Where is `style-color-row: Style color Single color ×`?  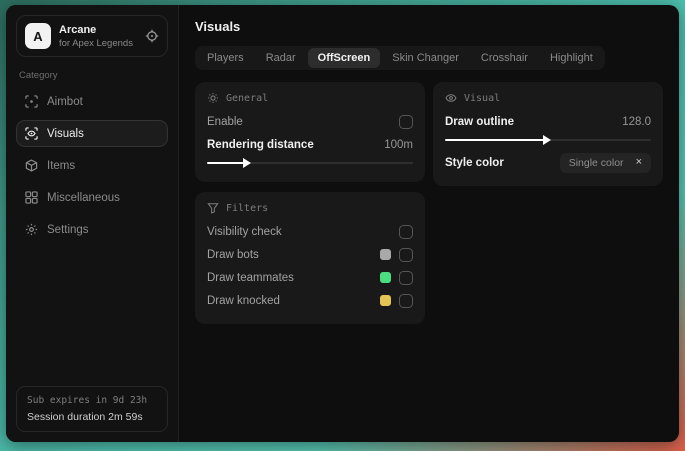
style-color-row: Style color Single color × is located at coordinates (548, 162).